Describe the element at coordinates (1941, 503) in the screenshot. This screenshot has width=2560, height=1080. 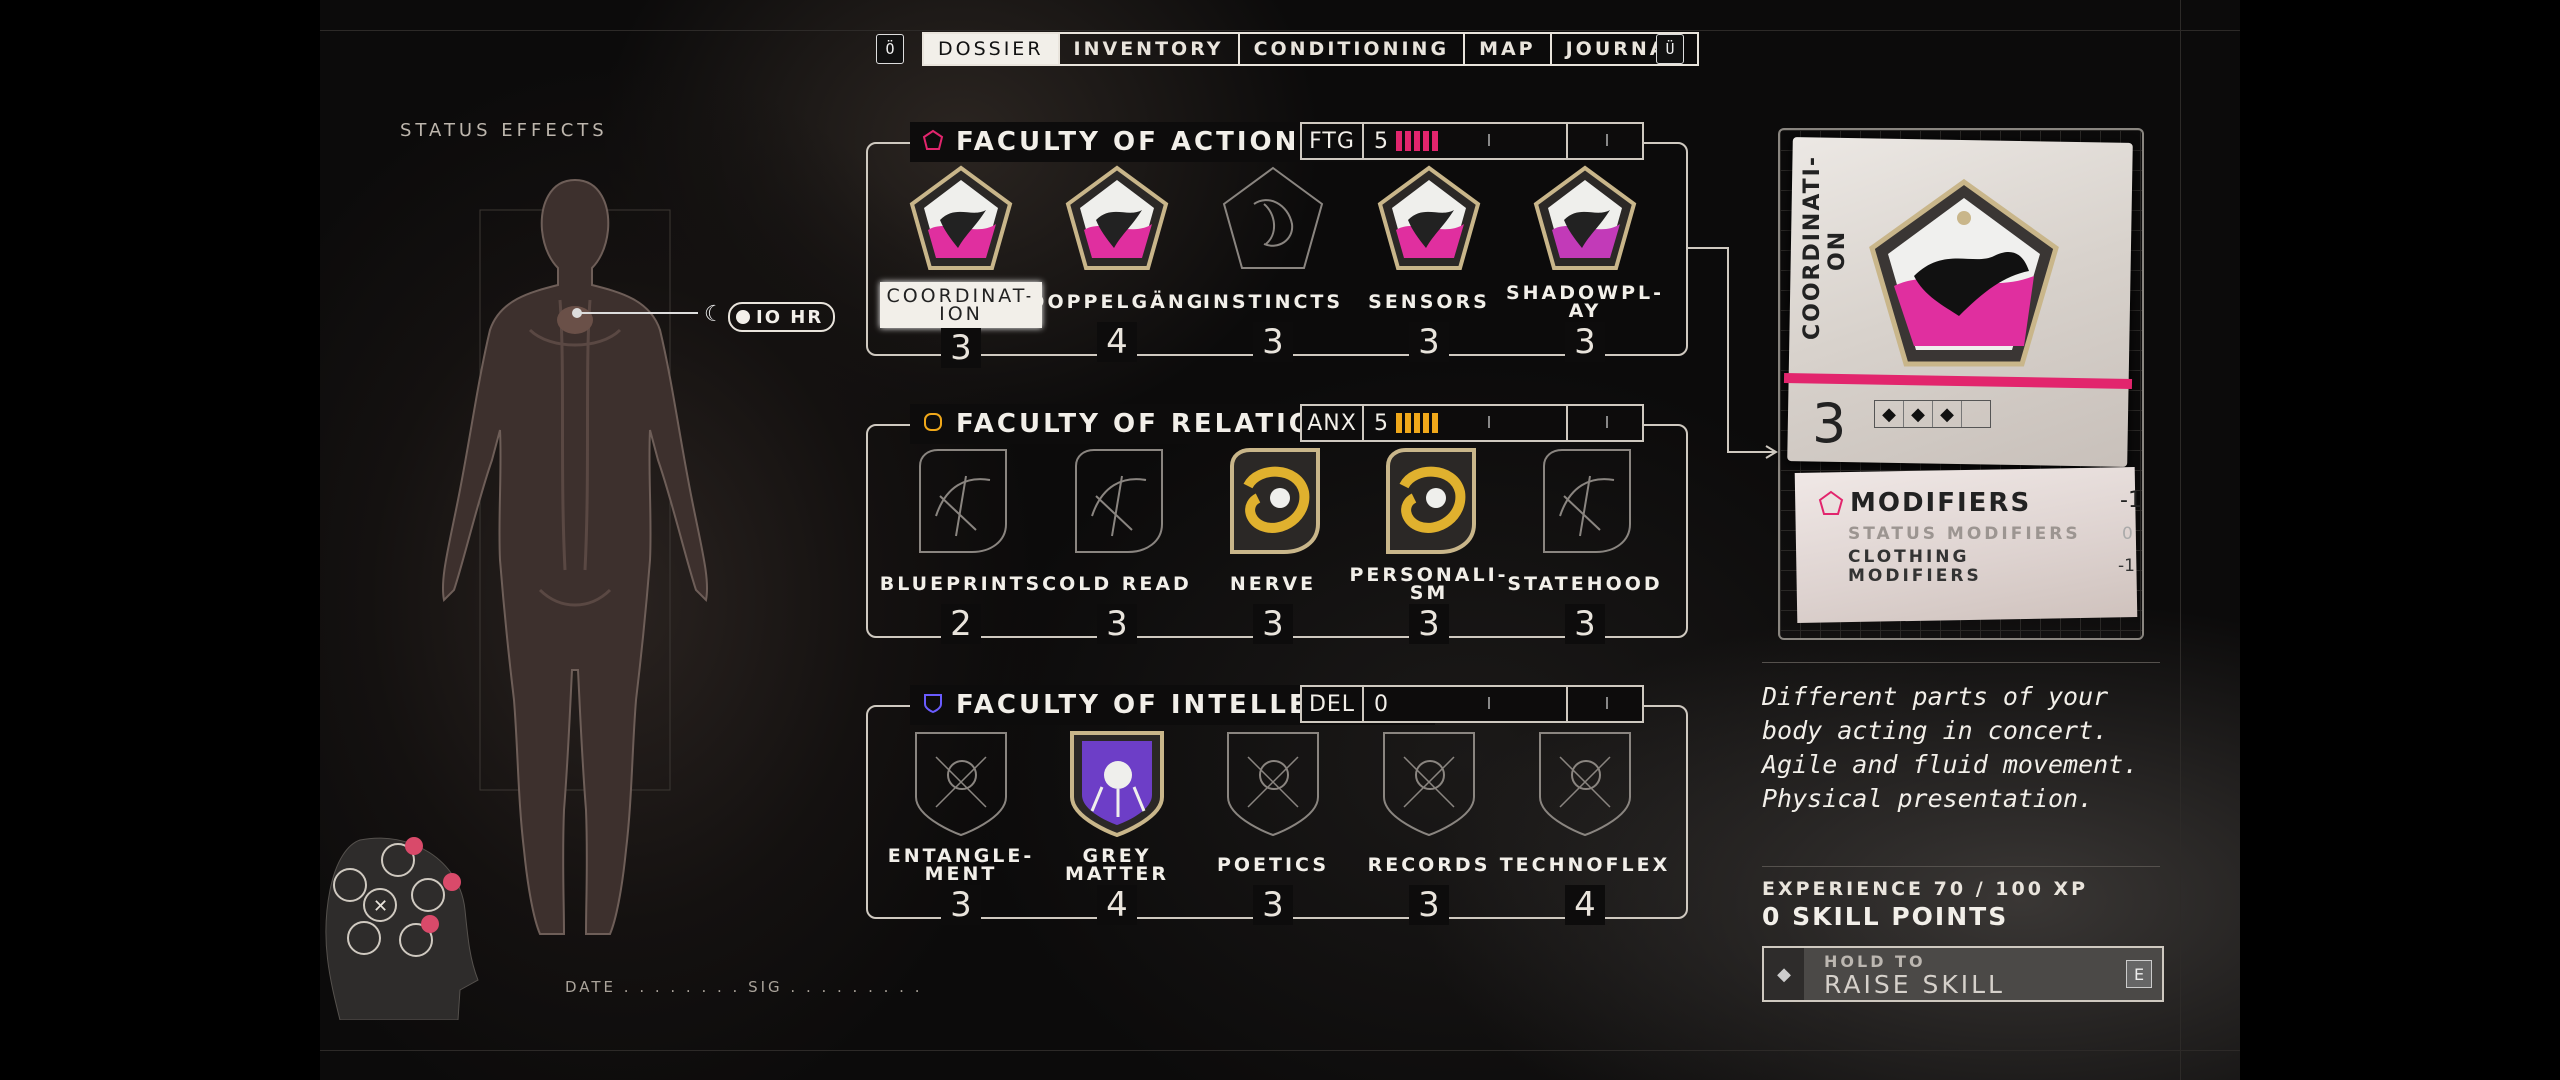
I see `modifiers-title: MODIFIERS` at that location.